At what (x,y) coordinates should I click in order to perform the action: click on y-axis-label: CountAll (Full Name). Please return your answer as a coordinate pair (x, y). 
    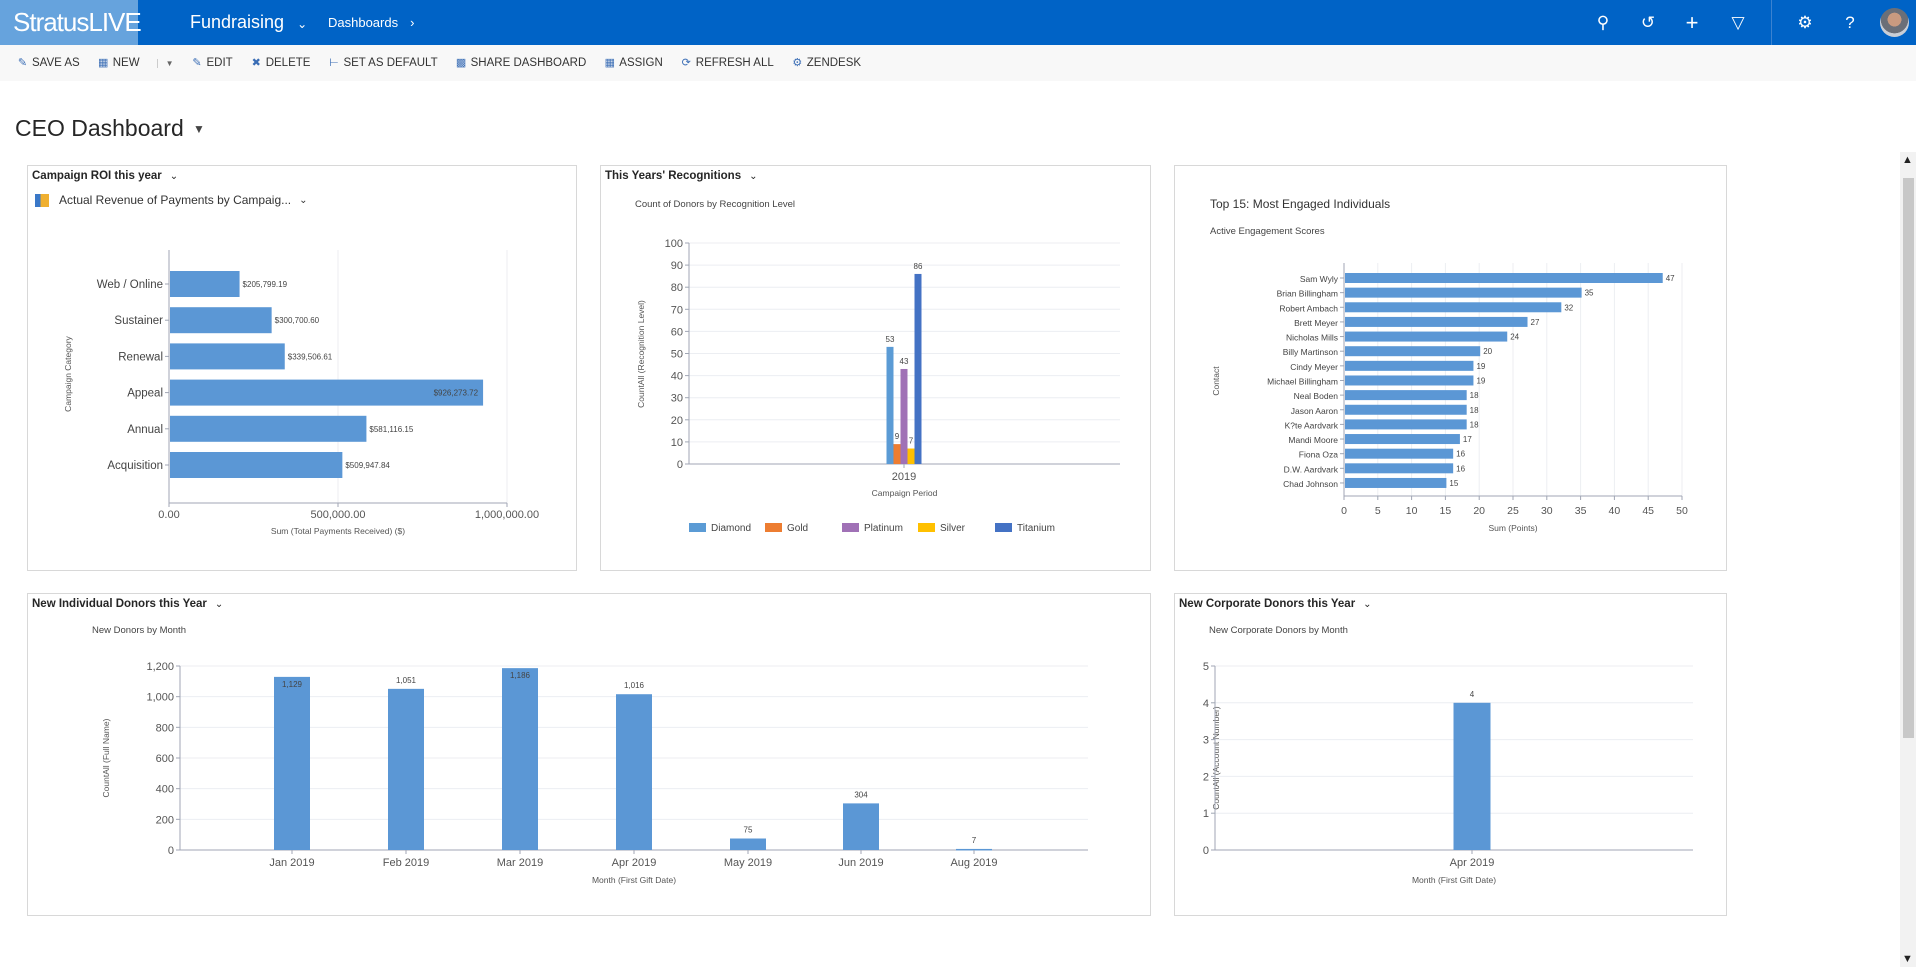
    Looking at the image, I should click on (106, 757).